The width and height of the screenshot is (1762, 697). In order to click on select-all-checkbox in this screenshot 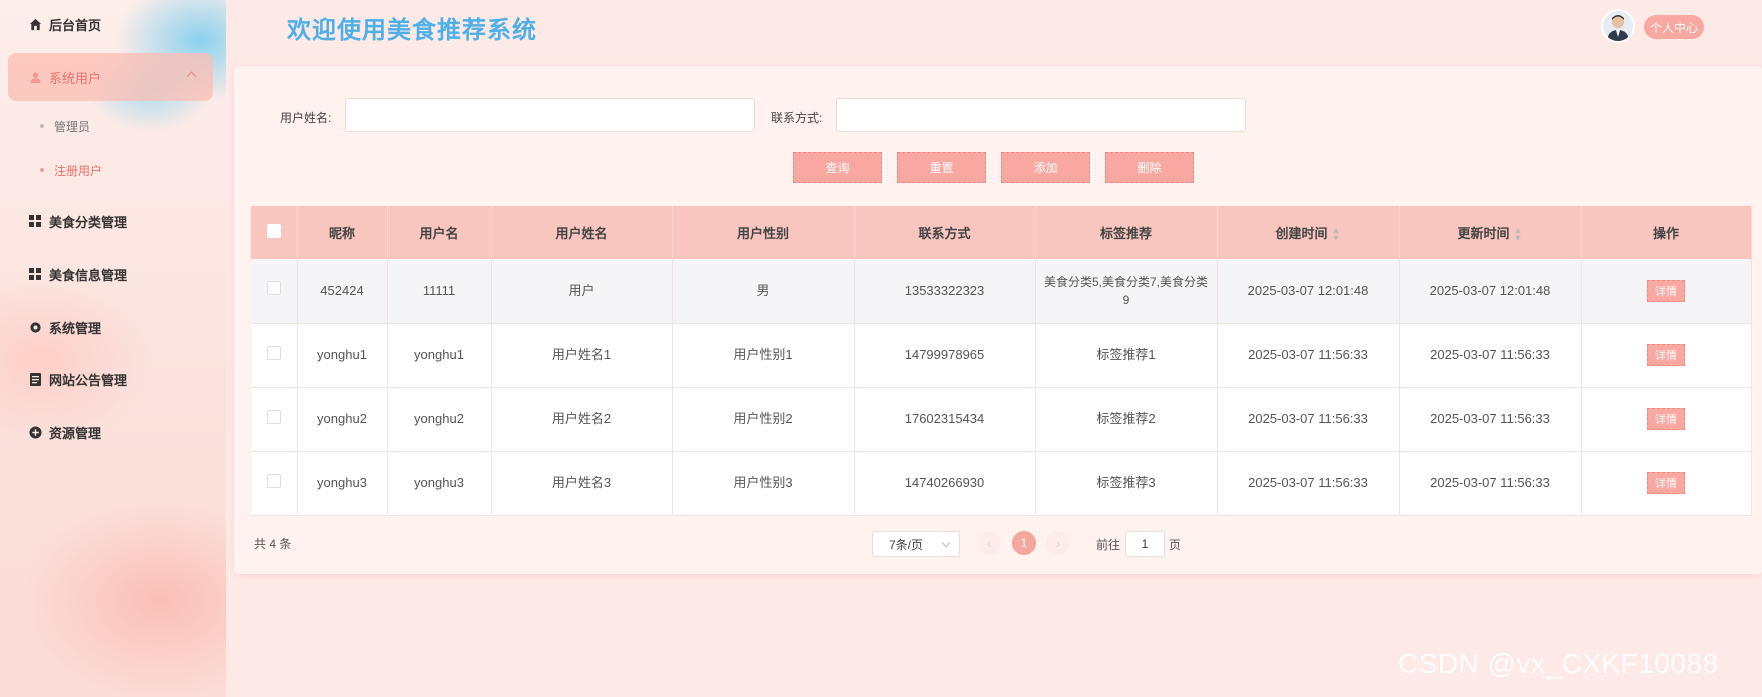, I will do `click(273, 231)`.